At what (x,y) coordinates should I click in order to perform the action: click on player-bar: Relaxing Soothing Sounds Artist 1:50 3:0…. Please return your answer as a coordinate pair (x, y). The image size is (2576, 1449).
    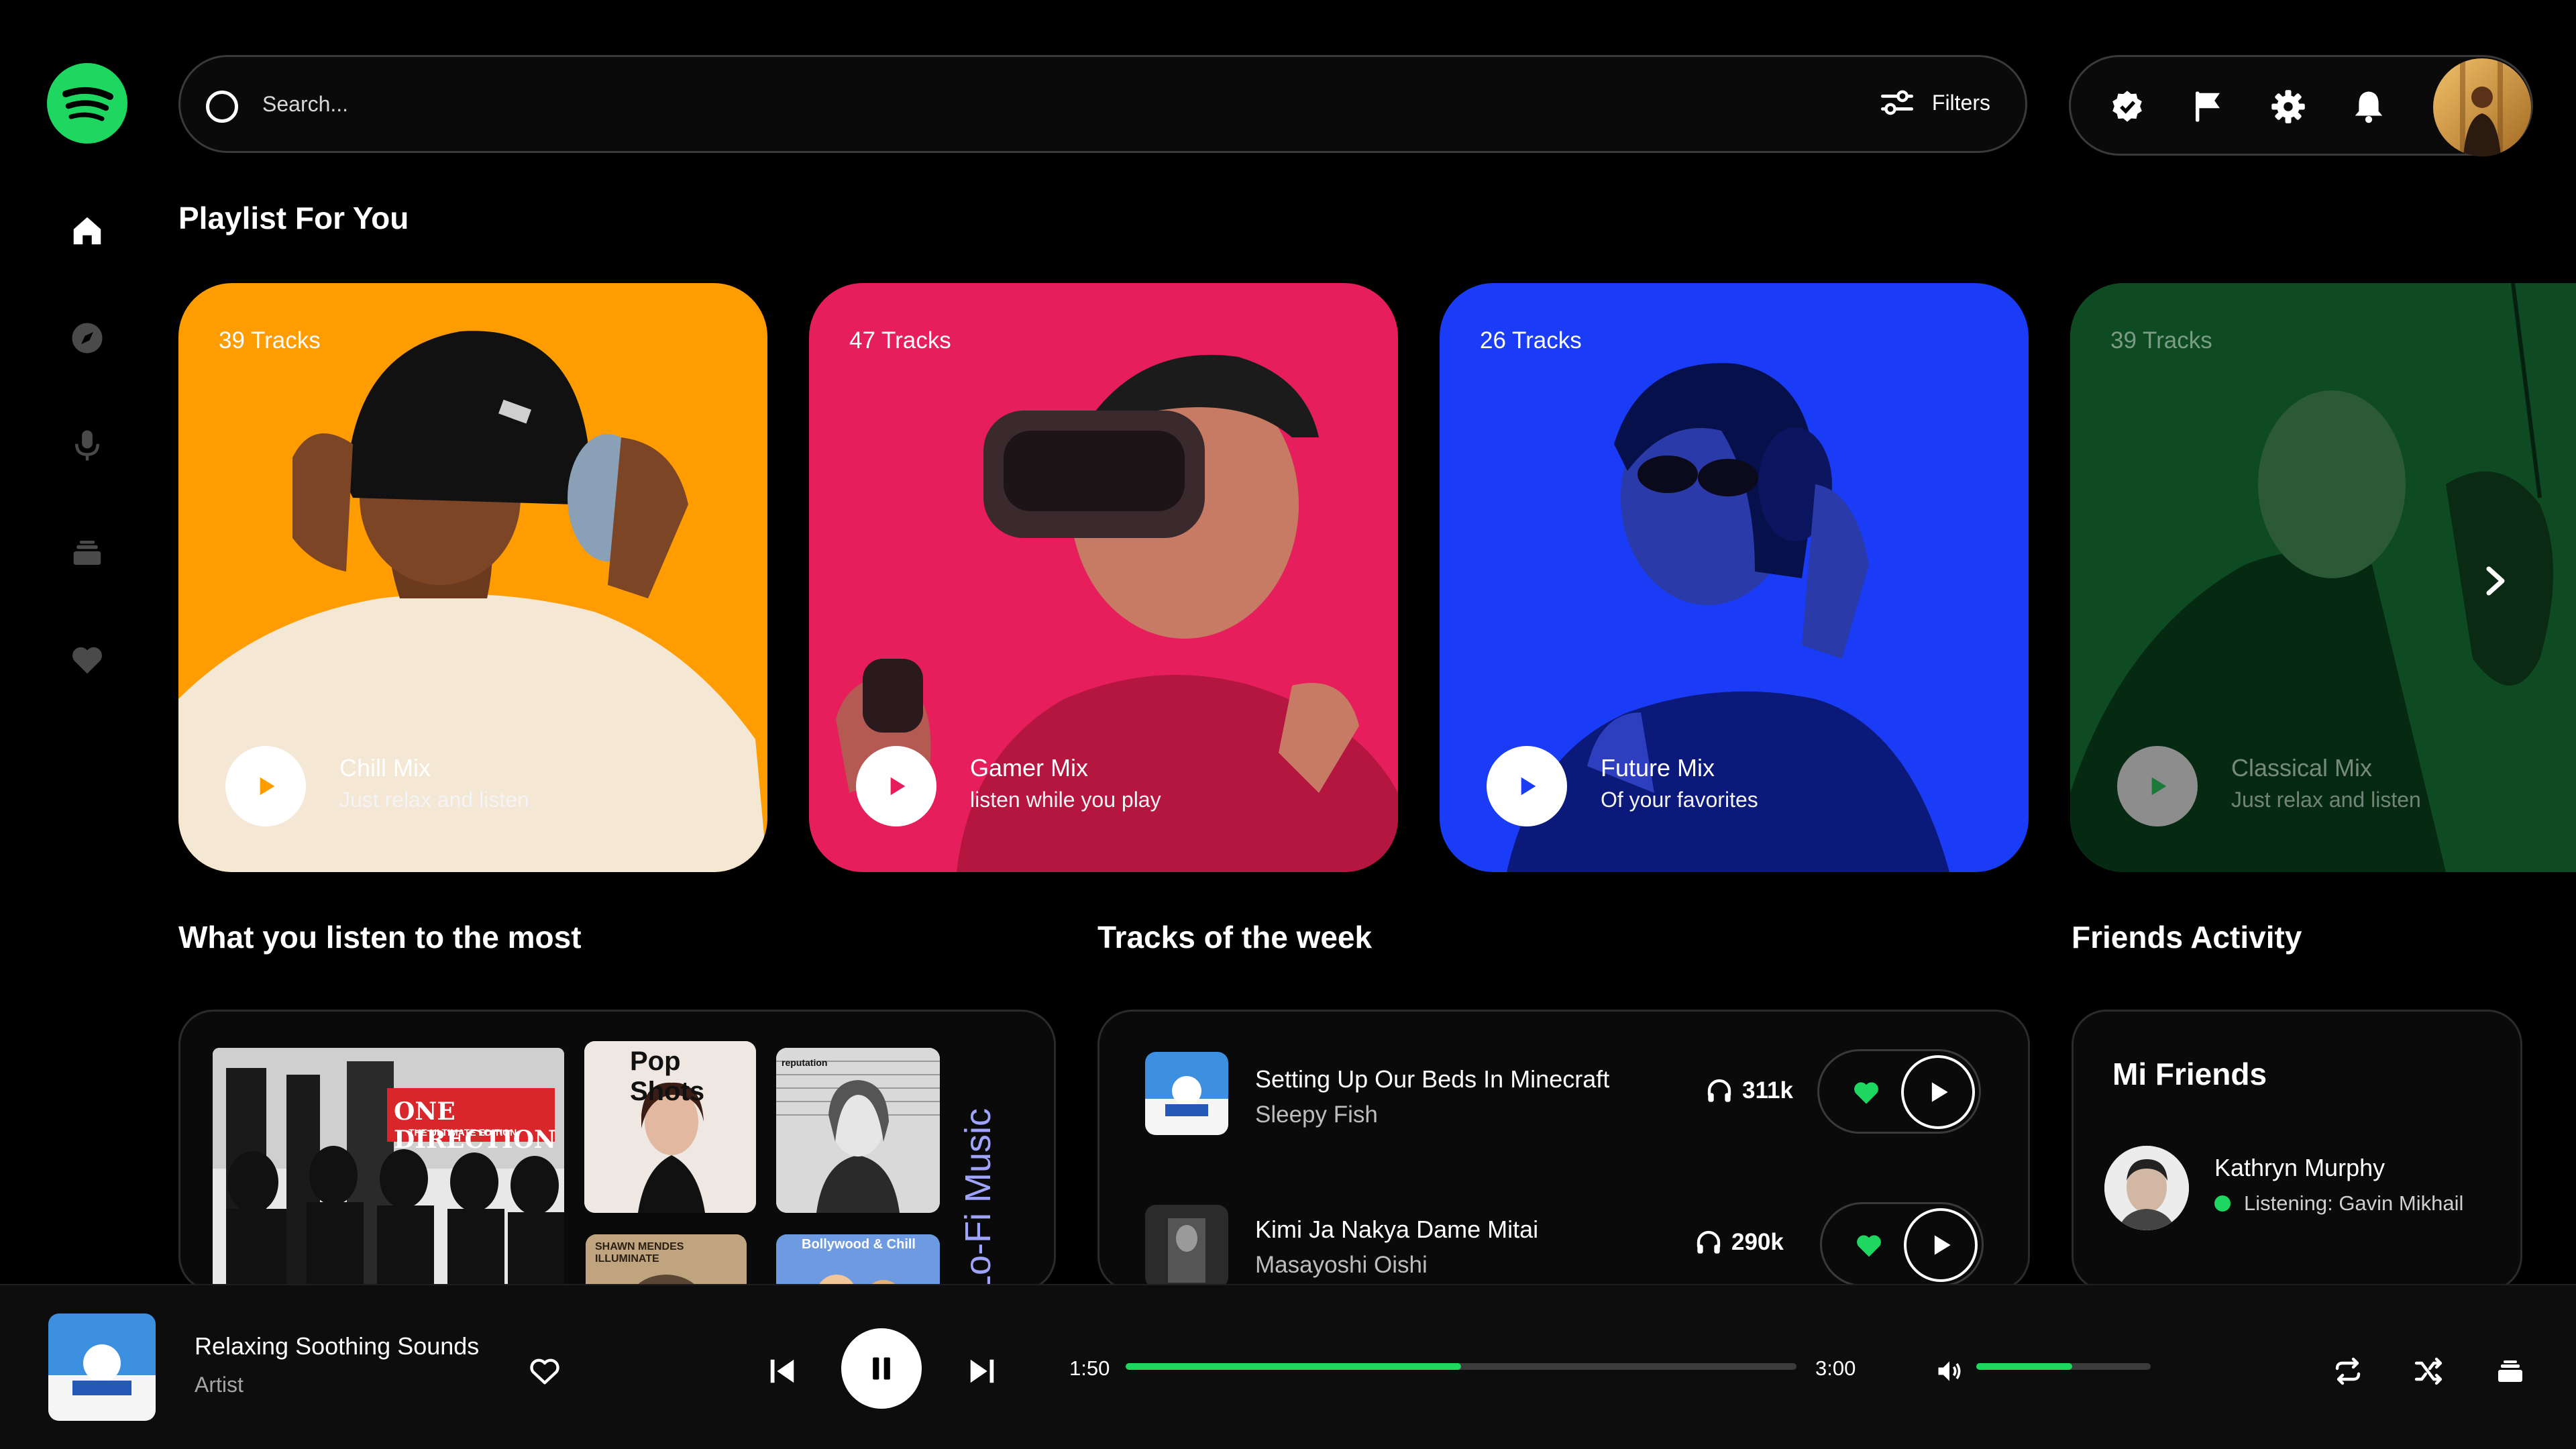
    Looking at the image, I should click on (1288, 1366).